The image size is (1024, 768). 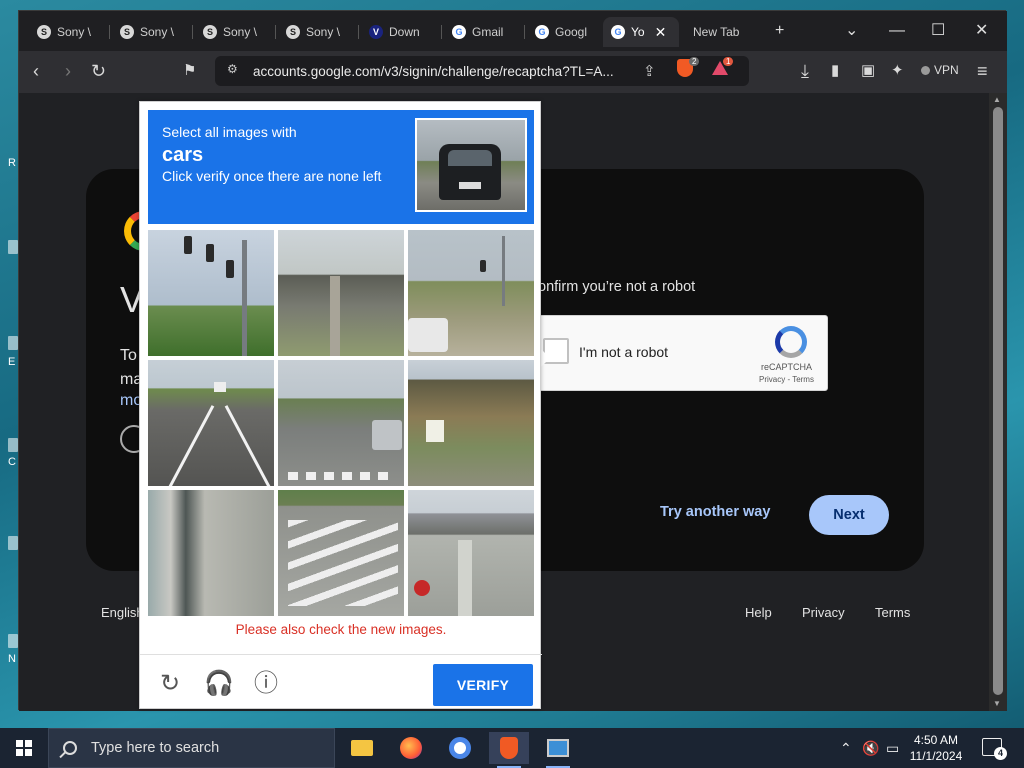 I want to click on tab-sony-1: S Sony \, so click(x=69, y=32).